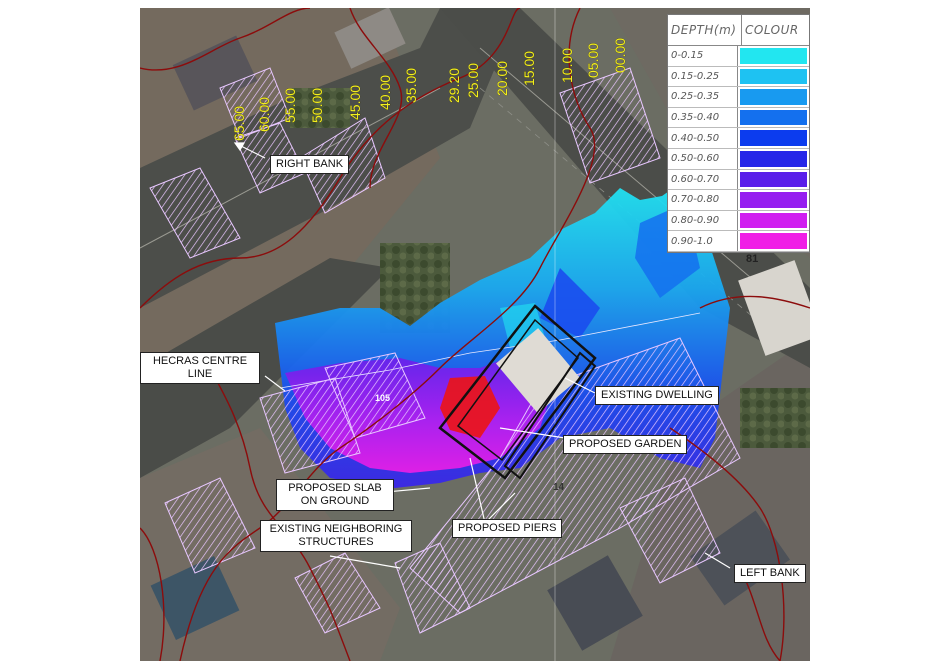  What do you see at coordinates (657, 395) in the screenshot?
I see `existing-dwelling-label: EXISTING DWELLING` at bounding box center [657, 395].